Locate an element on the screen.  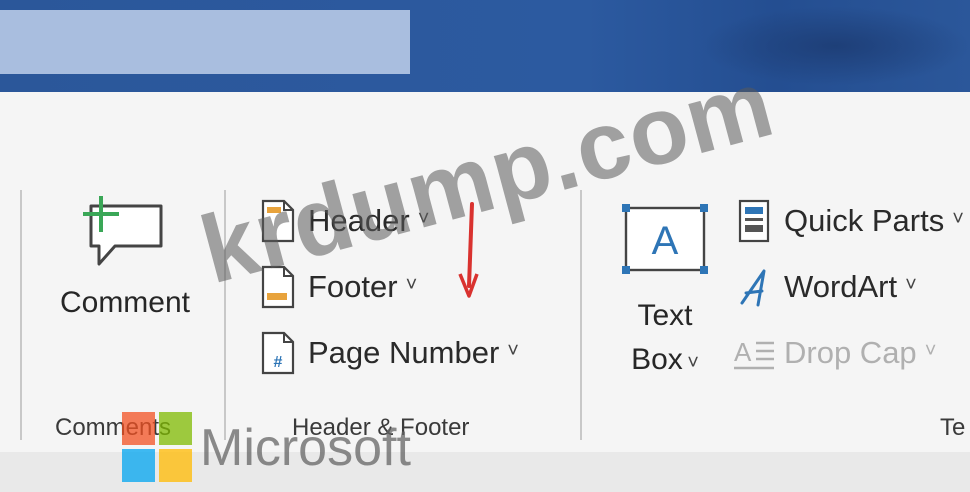
quick-parts-label: Quick Parts is located at coordinates (864, 220).